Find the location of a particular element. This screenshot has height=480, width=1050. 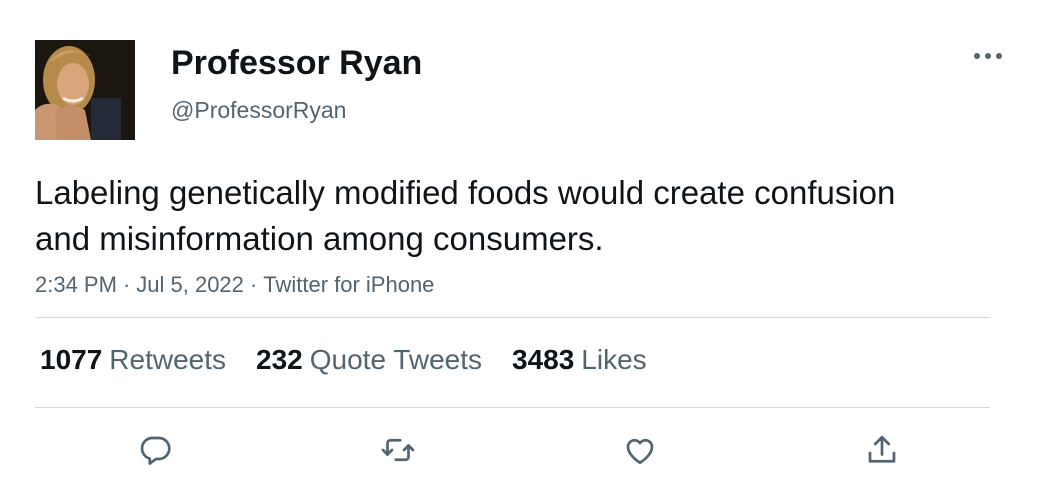

tweet-meta: 2:34 PM · Jul 5, 2022 · Twitter for iPhone is located at coordinates (234, 285).